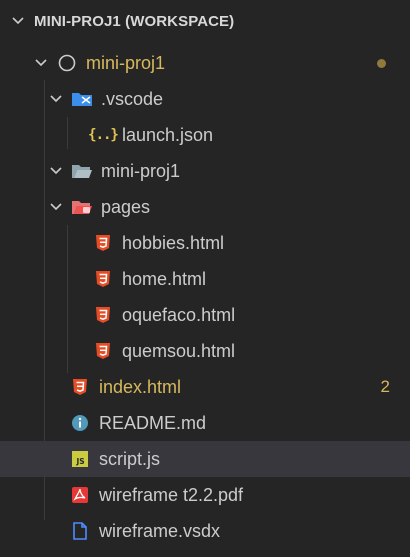 Image resolution: width=410 pixels, height=557 pixels. What do you see at coordinates (80, 461) in the screenshot?
I see `svg-text: JS` at bounding box center [80, 461].